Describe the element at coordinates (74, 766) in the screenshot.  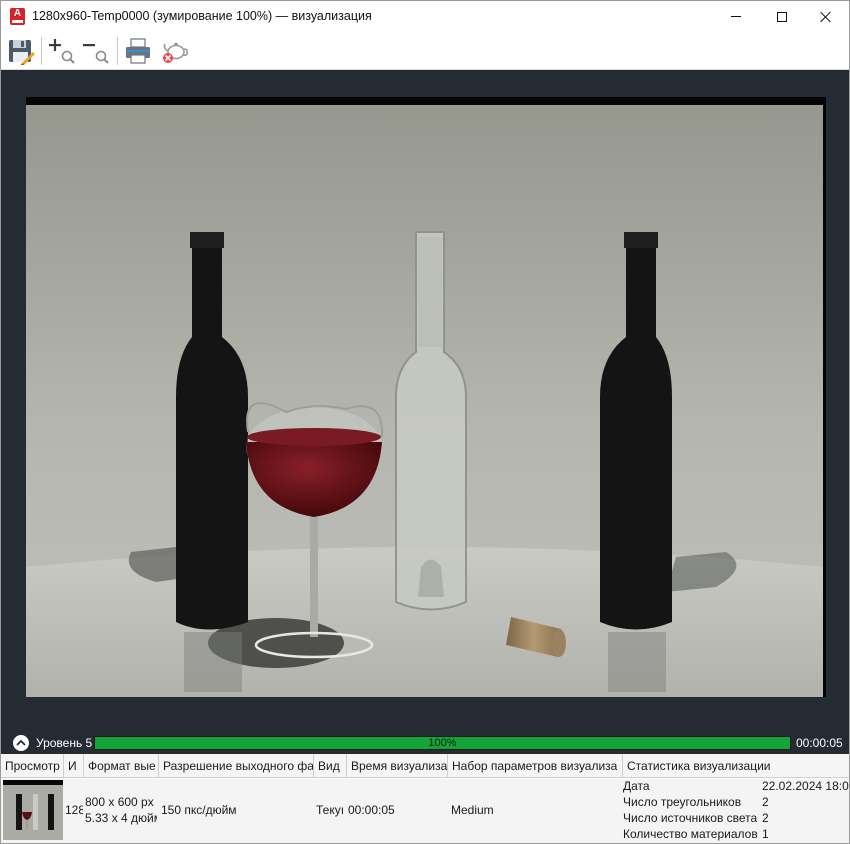
I see `column-header-image: И` at that location.